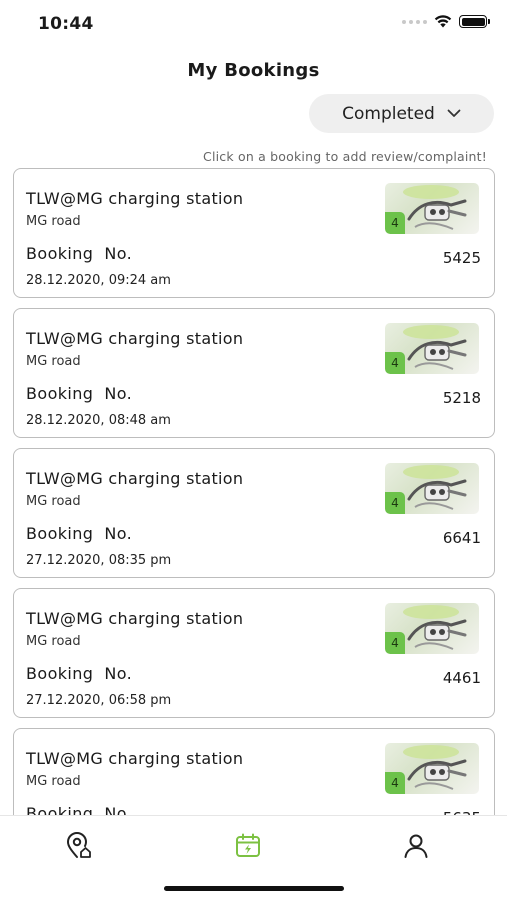 This screenshot has height=901, width=507. I want to click on tab-stations, so click(79, 846).